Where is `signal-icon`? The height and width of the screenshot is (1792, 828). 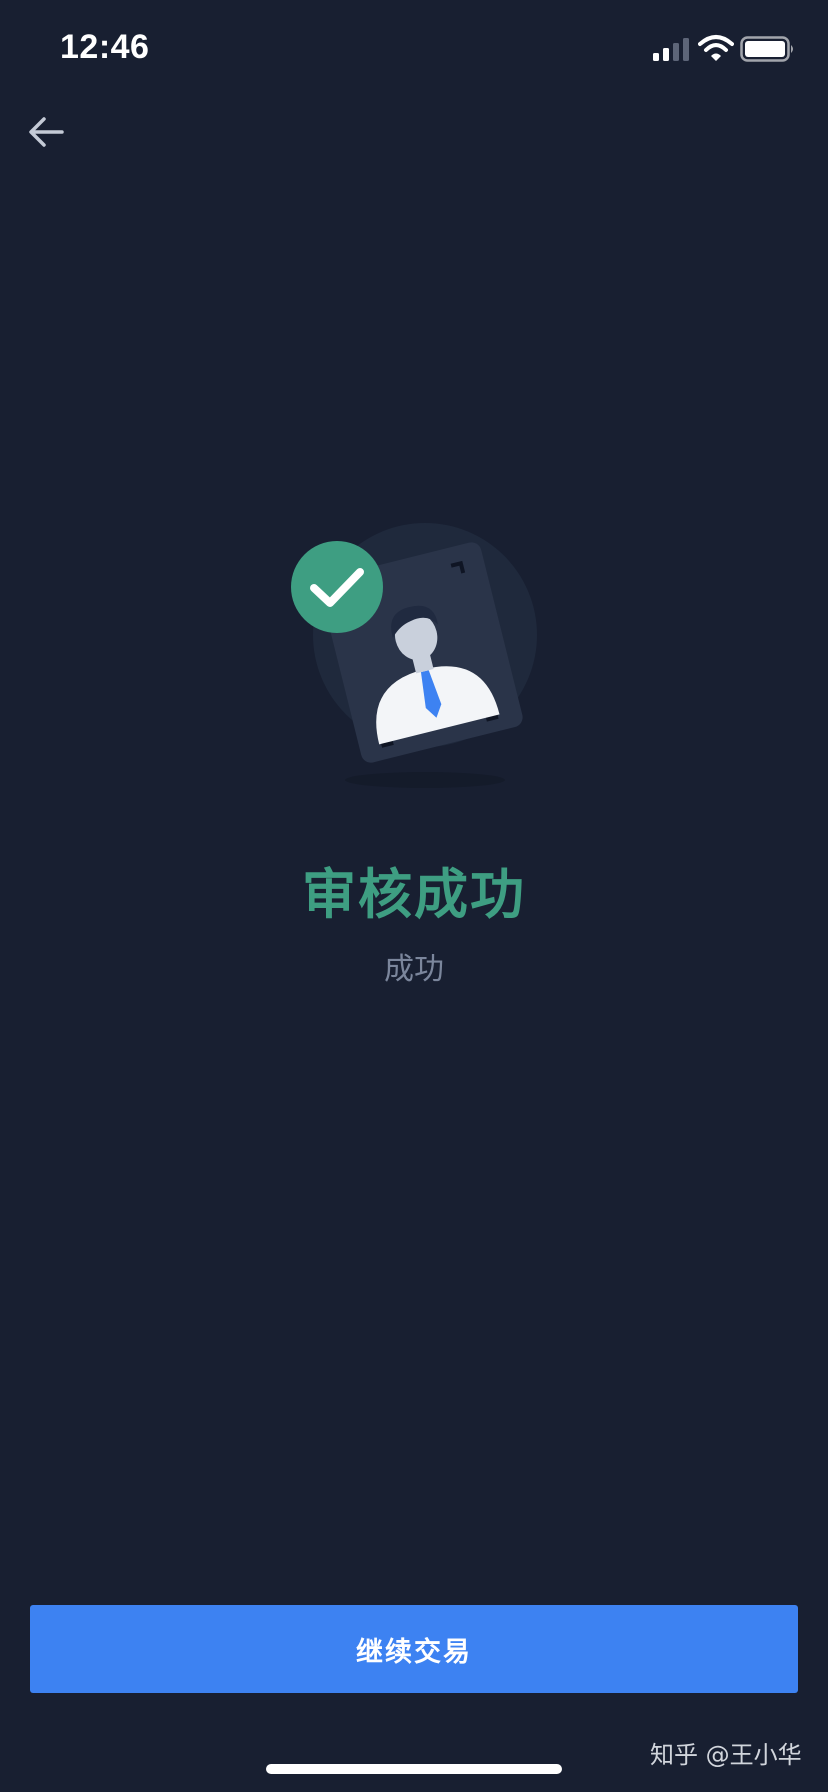 signal-icon is located at coordinates (671, 49).